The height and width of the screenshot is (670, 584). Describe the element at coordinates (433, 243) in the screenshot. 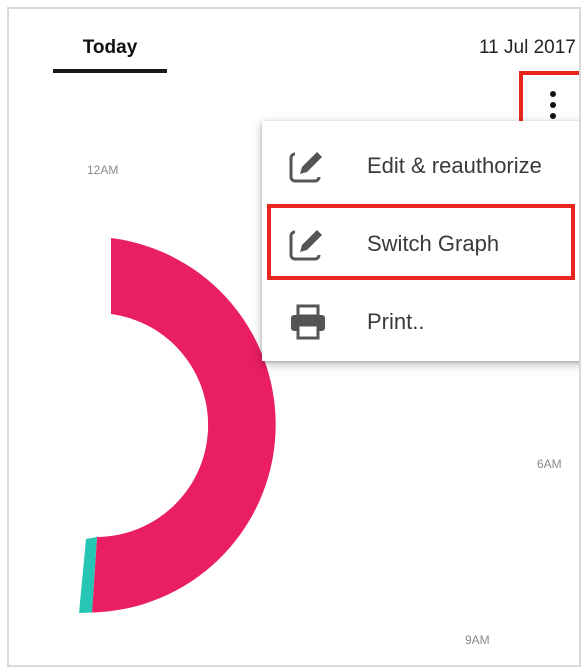

I see `menu-item-label: Switch Graph` at that location.